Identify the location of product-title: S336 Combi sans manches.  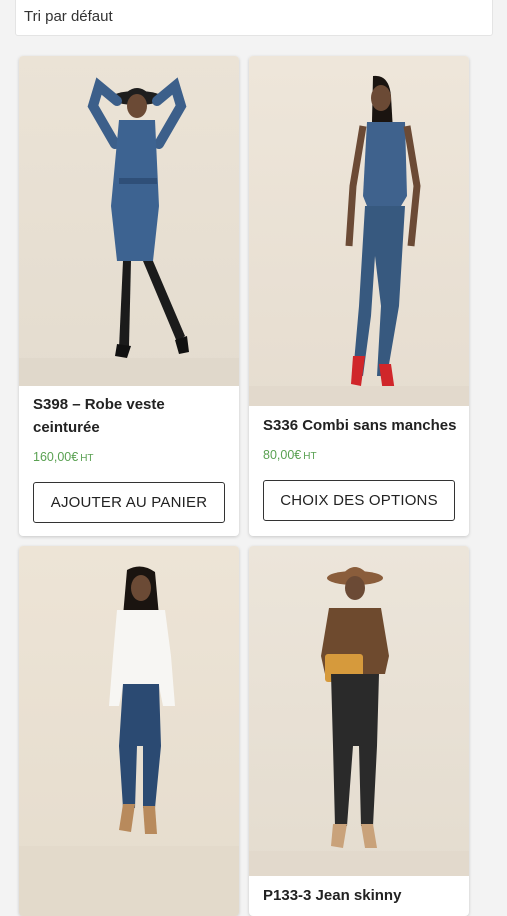
(361, 425).